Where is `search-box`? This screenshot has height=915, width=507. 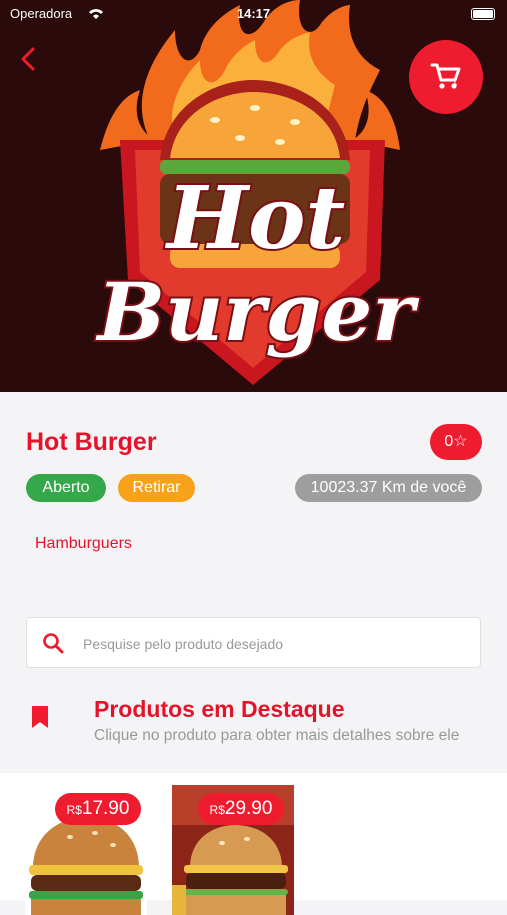 search-box is located at coordinates (253, 642).